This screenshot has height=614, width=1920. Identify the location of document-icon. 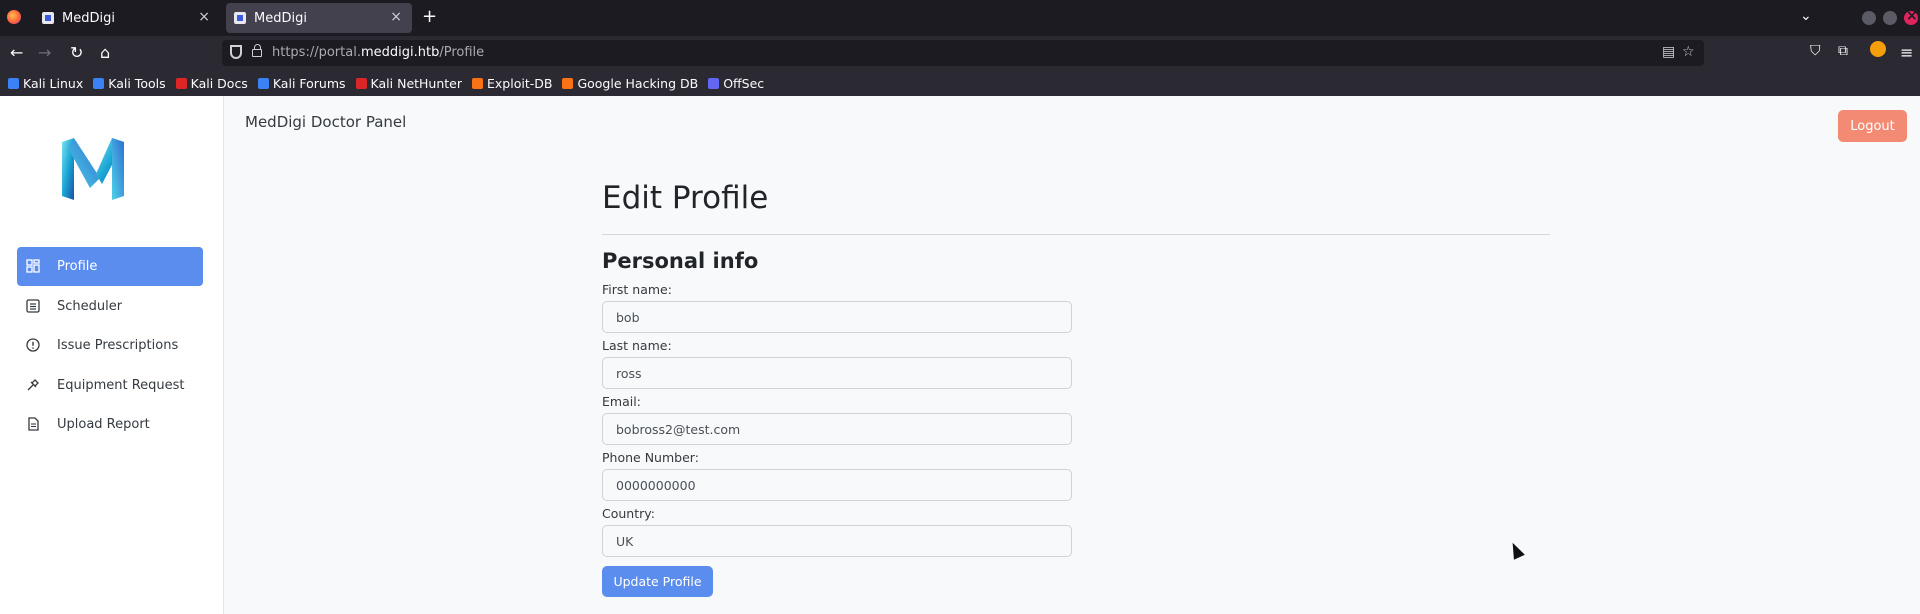
(33, 424).